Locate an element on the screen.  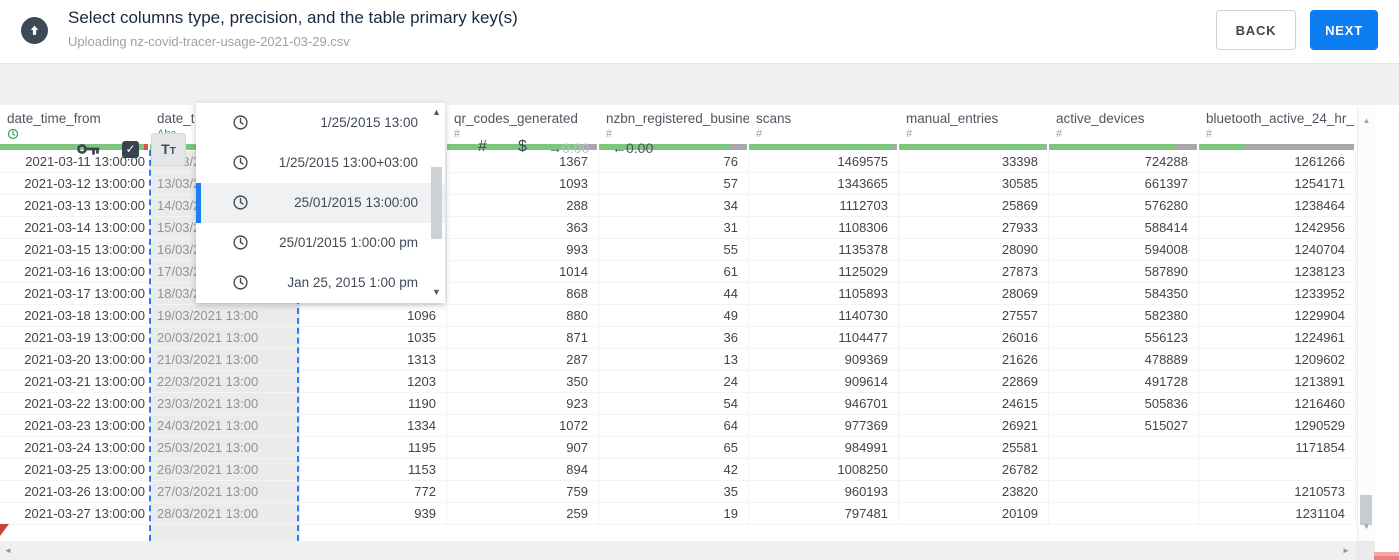
table-cell: 30585 is located at coordinates (974, 184).